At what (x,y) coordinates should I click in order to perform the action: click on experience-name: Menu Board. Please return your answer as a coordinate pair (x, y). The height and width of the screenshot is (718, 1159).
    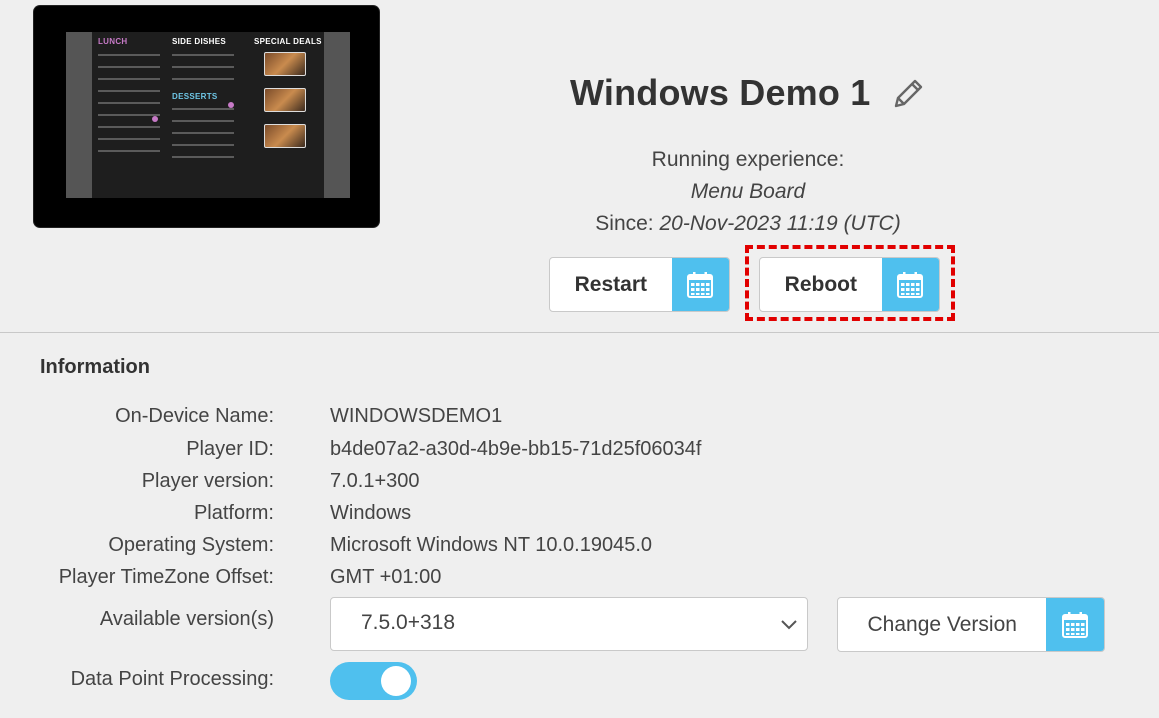
    Looking at the image, I should click on (748, 191).